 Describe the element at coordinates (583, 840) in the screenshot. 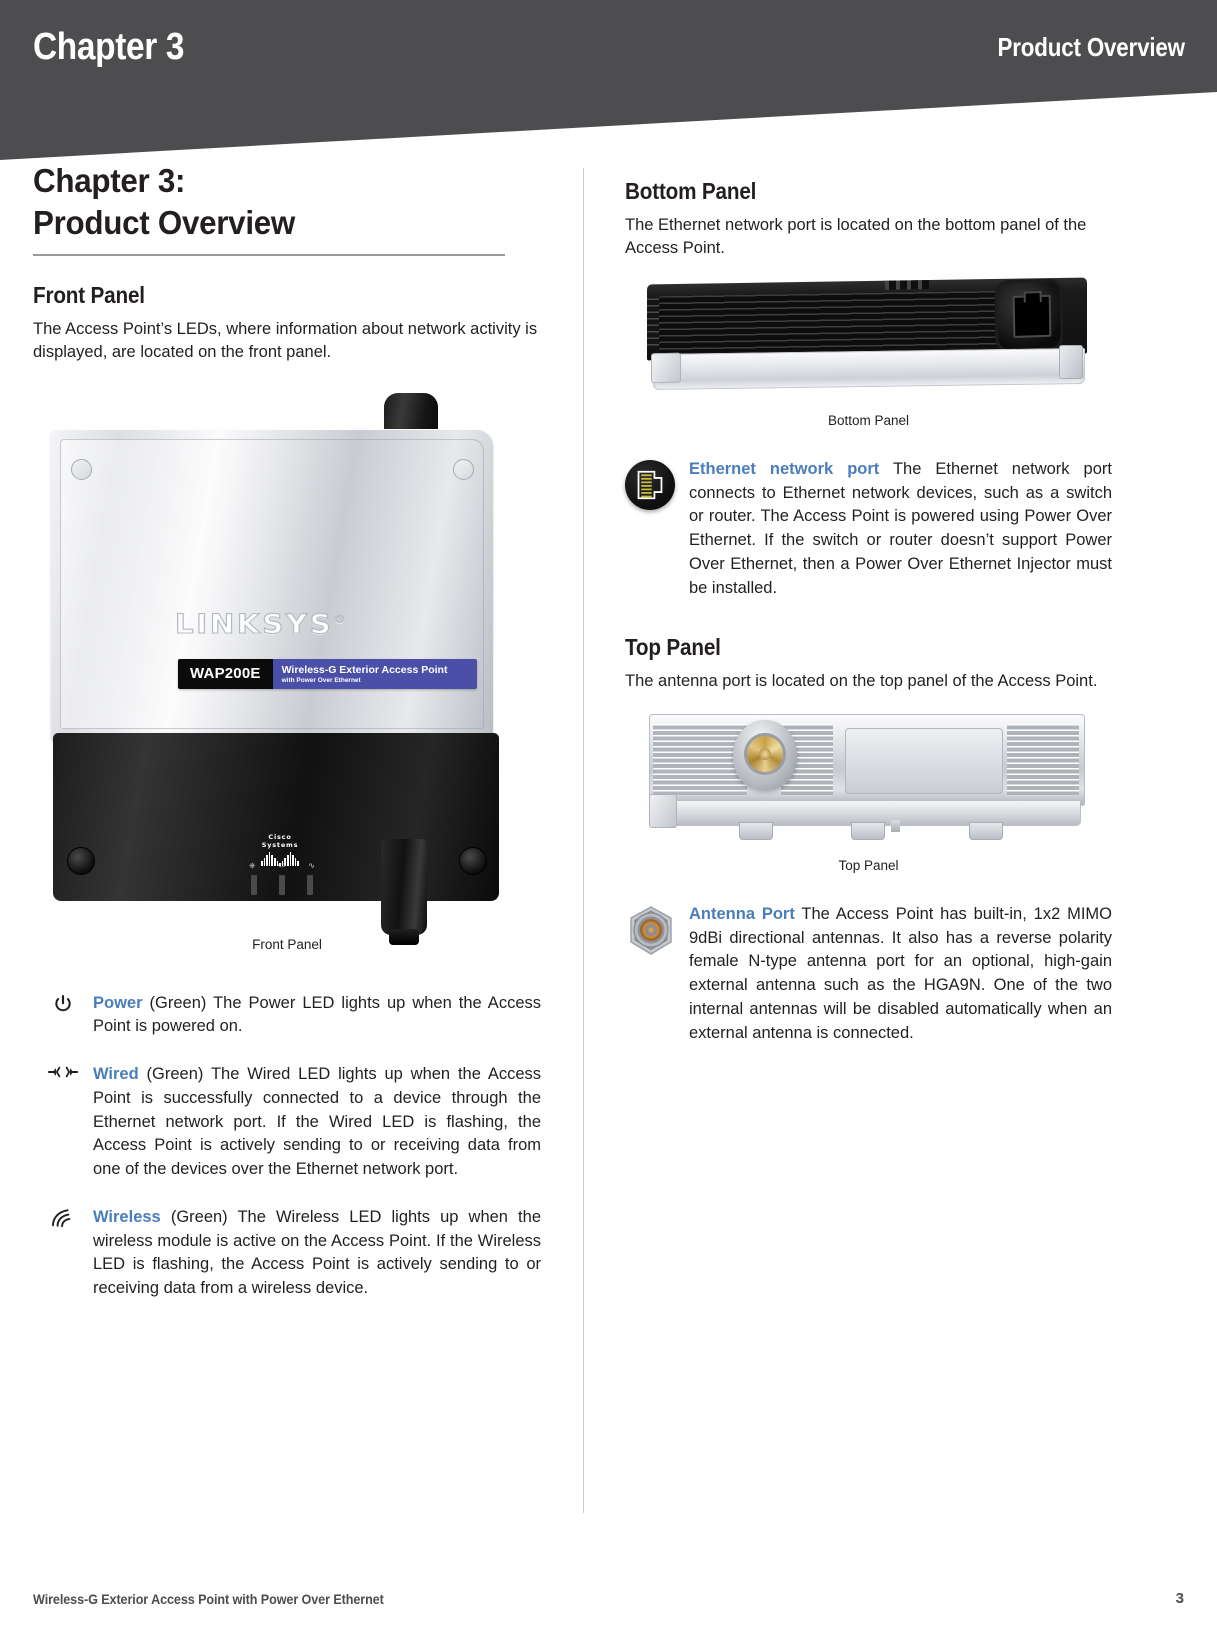

I see `column-divider` at that location.